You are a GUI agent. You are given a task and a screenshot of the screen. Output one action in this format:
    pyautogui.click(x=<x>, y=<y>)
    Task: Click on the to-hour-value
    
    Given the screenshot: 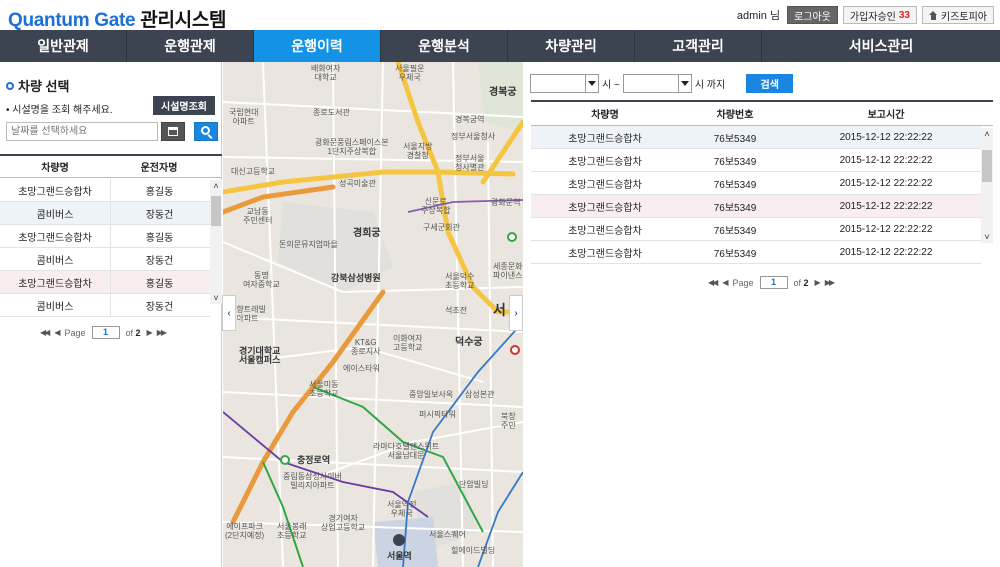 What is the action you would take?
    pyautogui.click(x=651, y=83)
    